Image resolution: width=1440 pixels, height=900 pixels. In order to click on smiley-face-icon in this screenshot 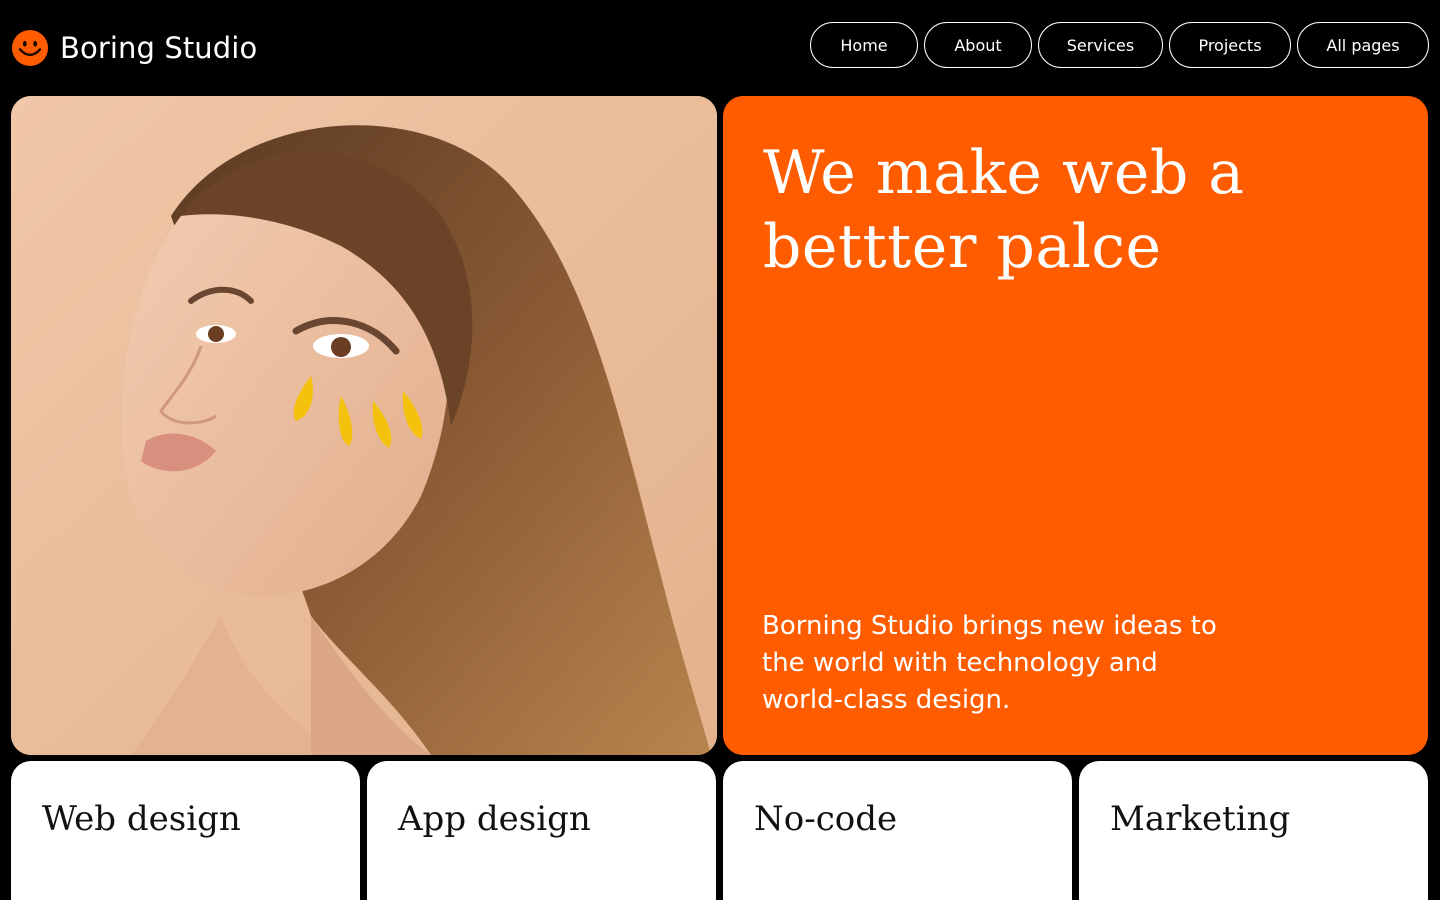, I will do `click(30, 48)`.